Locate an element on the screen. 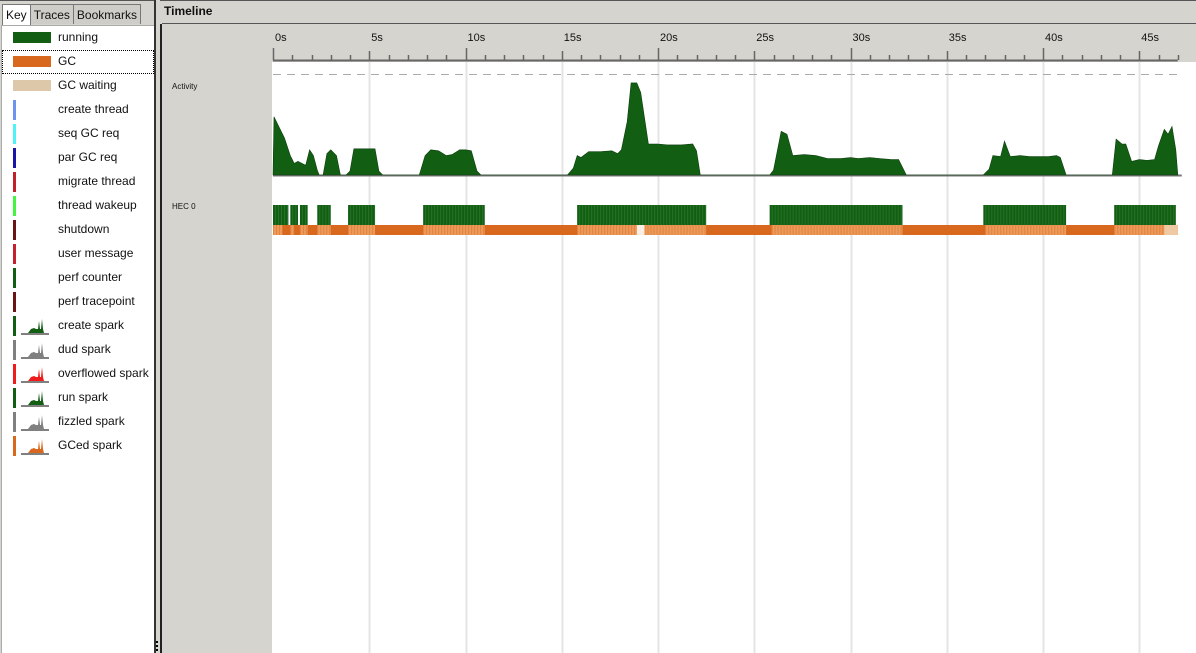 This screenshot has height=653, width=1196. key-item-seq-gc-req: seq GC req is located at coordinates (78, 134).